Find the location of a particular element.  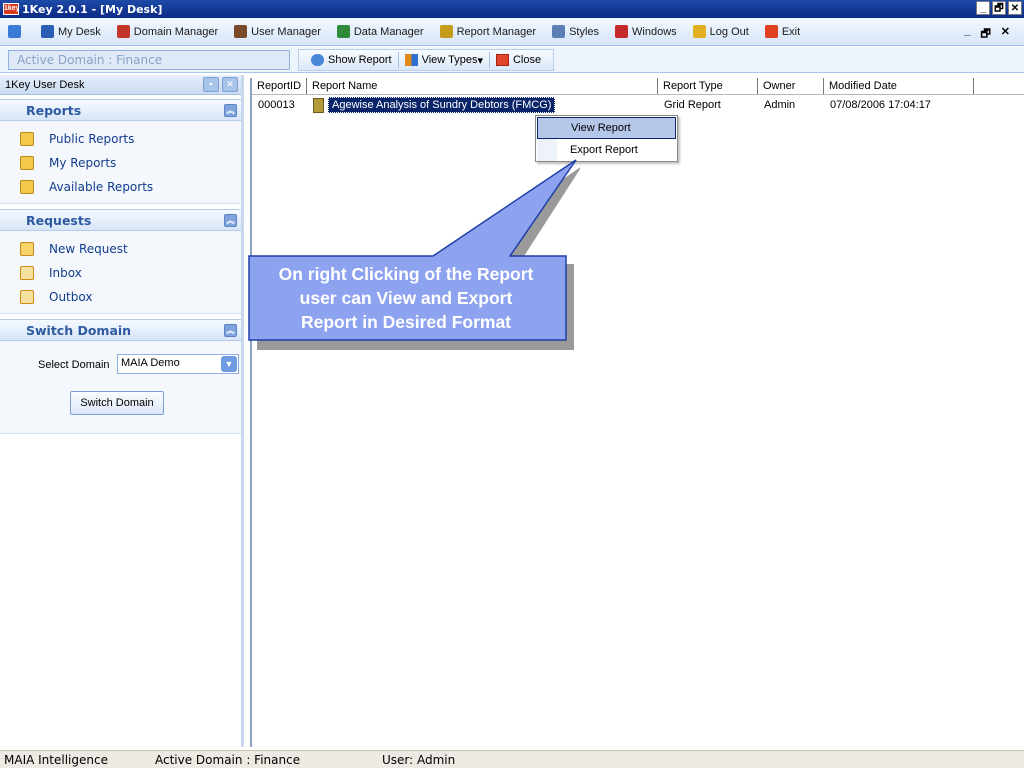

nav-item-inbox: Inbox is located at coordinates (120, 273).